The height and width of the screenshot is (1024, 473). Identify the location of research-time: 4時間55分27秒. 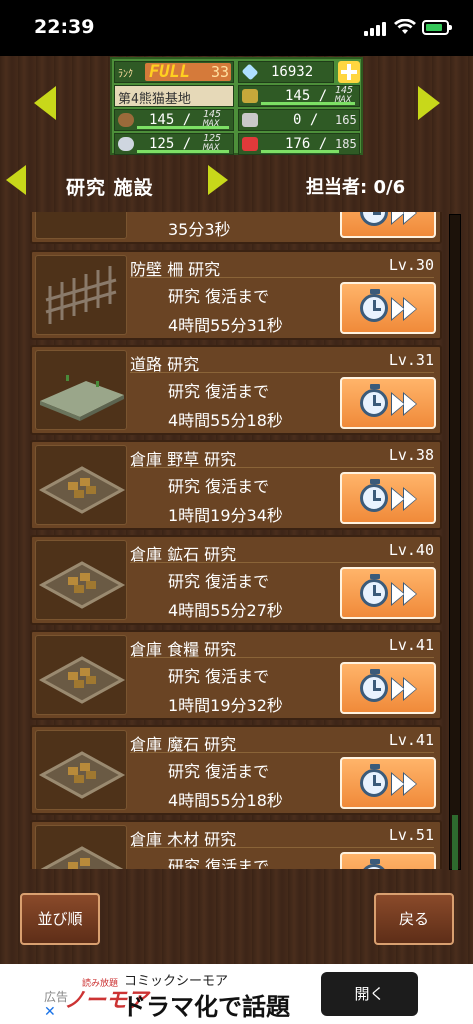
(225, 610).